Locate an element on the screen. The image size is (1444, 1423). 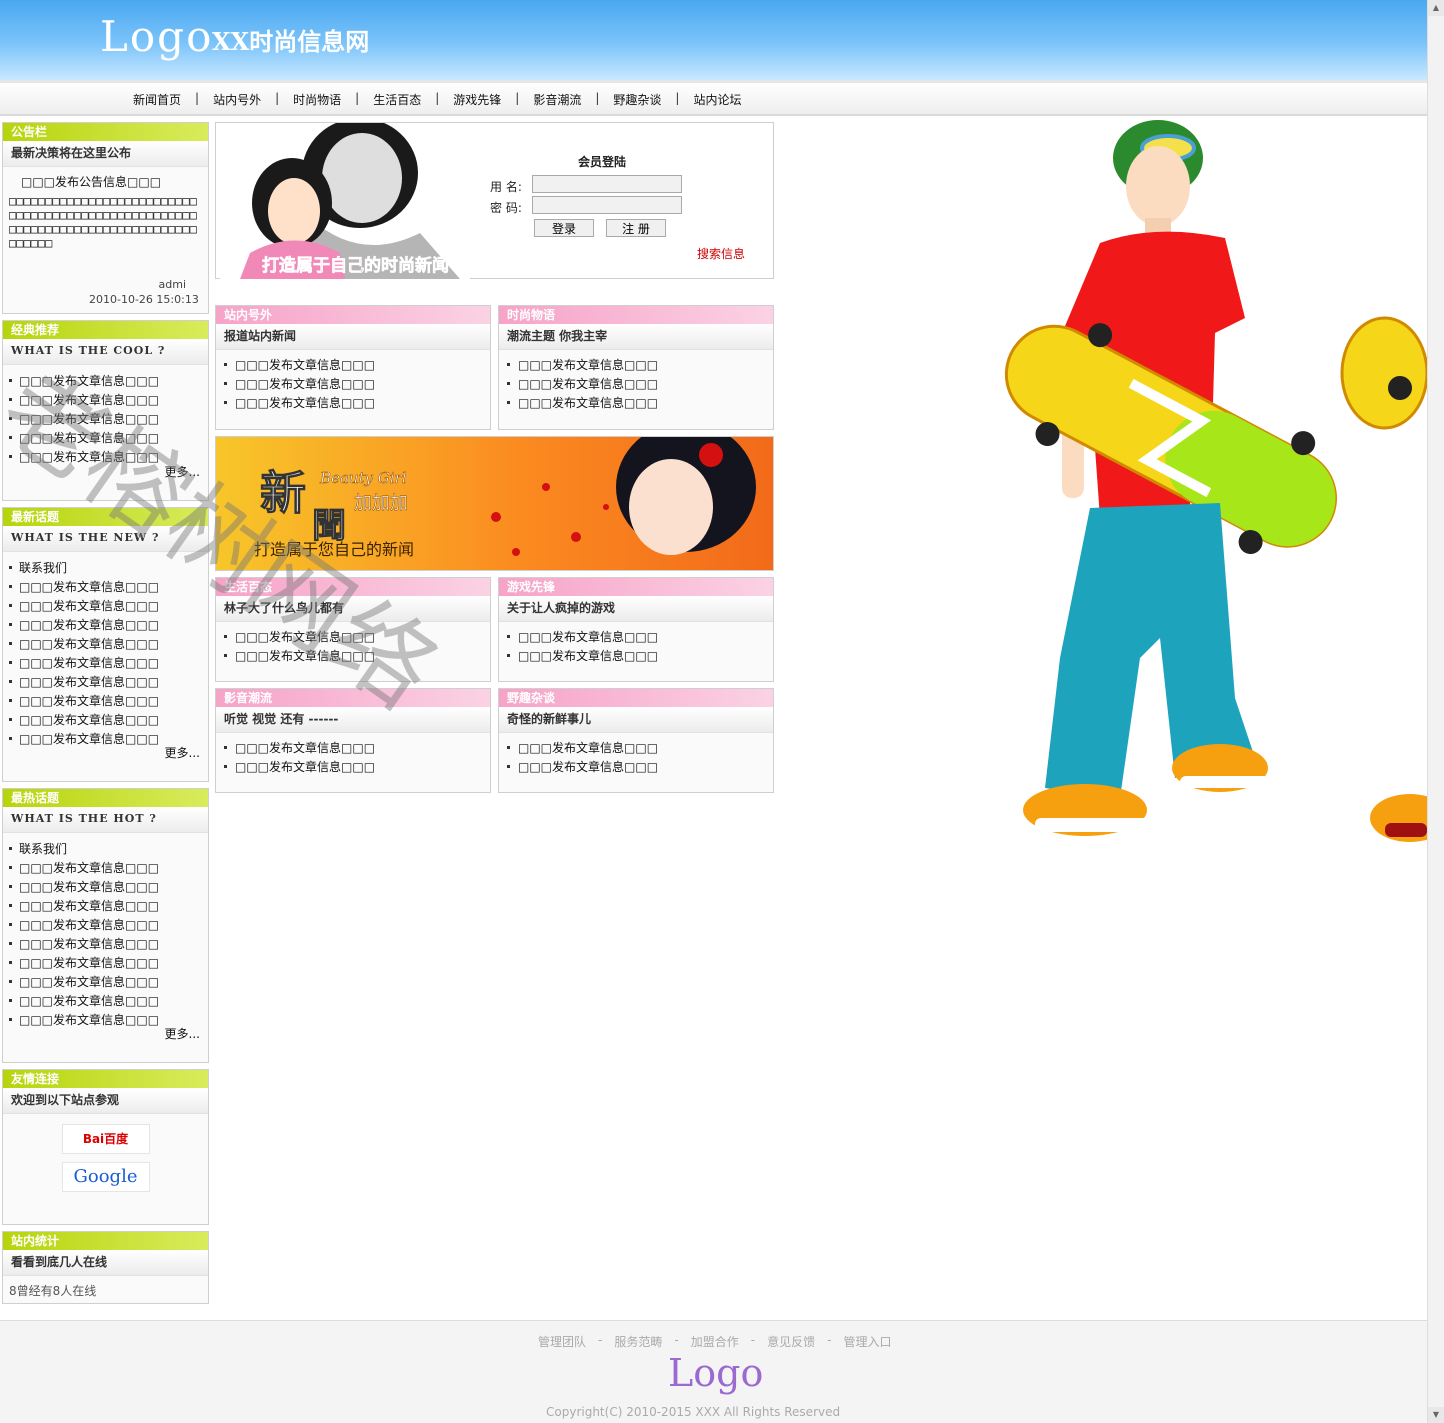
password-label: 密 码: is located at coordinates (506, 208).